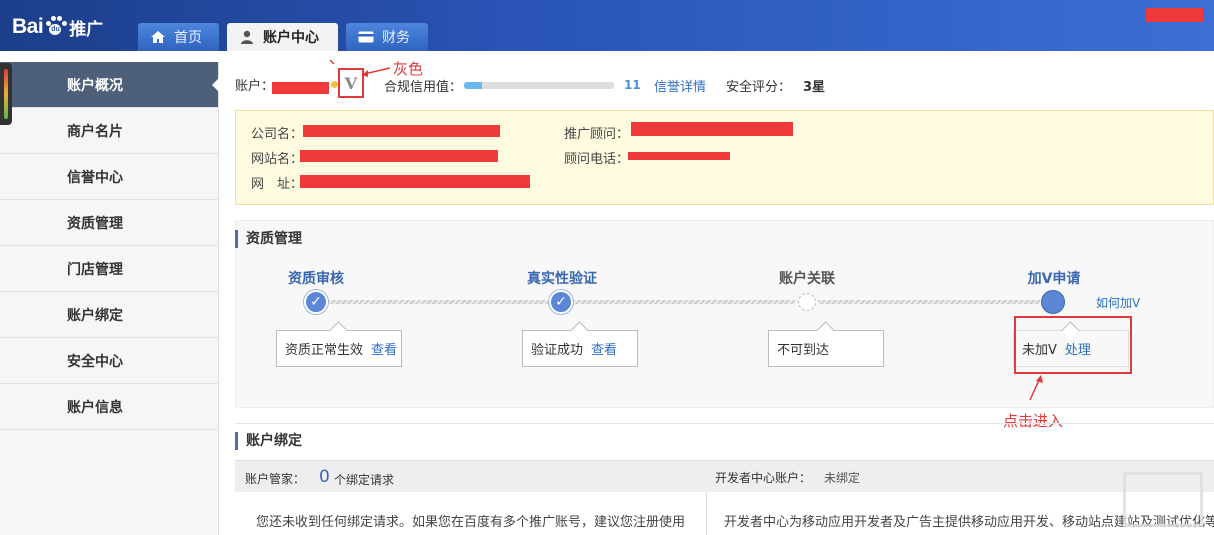 The image size is (1214, 535). I want to click on sidebar-item-account-overview: 账户概况, so click(109, 85).